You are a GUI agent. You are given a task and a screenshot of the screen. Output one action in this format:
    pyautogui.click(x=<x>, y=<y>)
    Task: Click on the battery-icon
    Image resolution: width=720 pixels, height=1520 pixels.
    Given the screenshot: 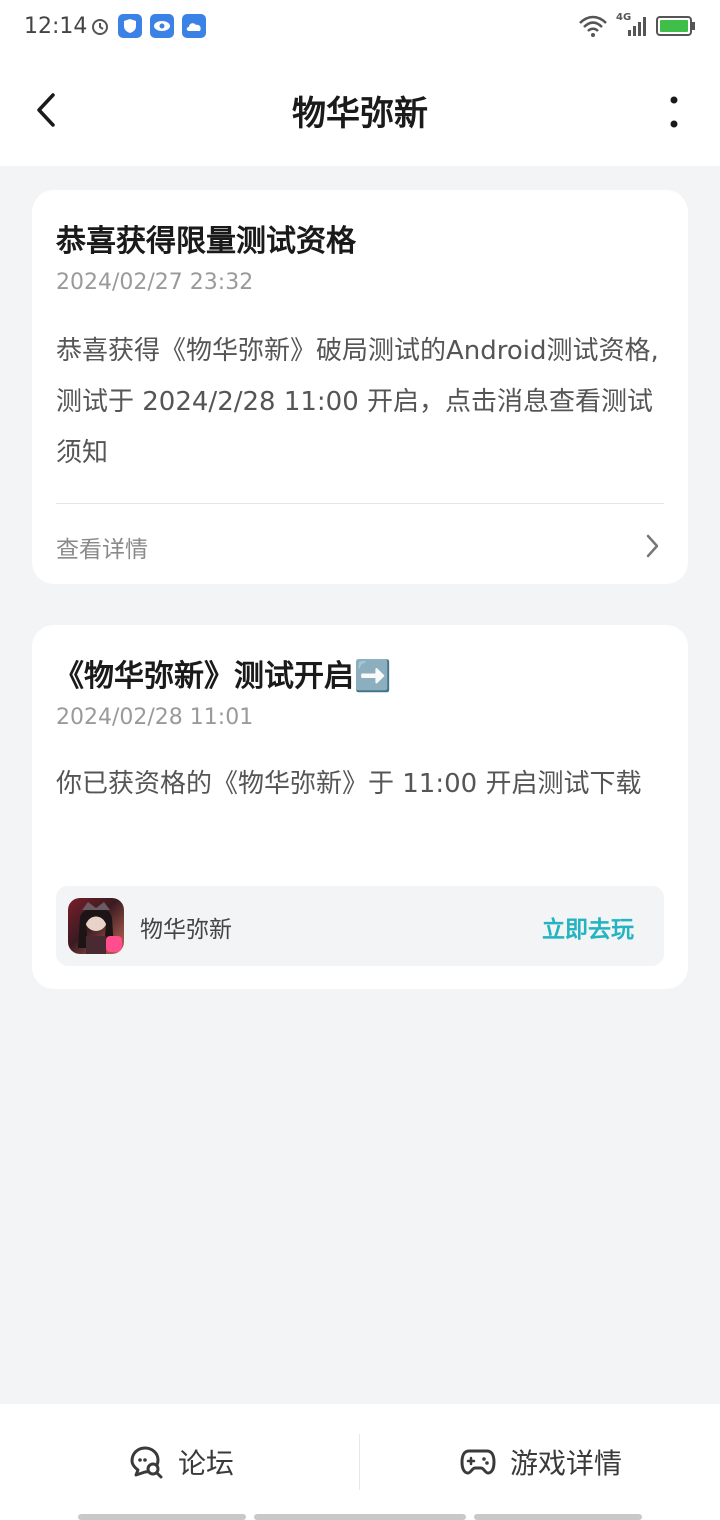 What is the action you would take?
    pyautogui.click(x=675, y=26)
    